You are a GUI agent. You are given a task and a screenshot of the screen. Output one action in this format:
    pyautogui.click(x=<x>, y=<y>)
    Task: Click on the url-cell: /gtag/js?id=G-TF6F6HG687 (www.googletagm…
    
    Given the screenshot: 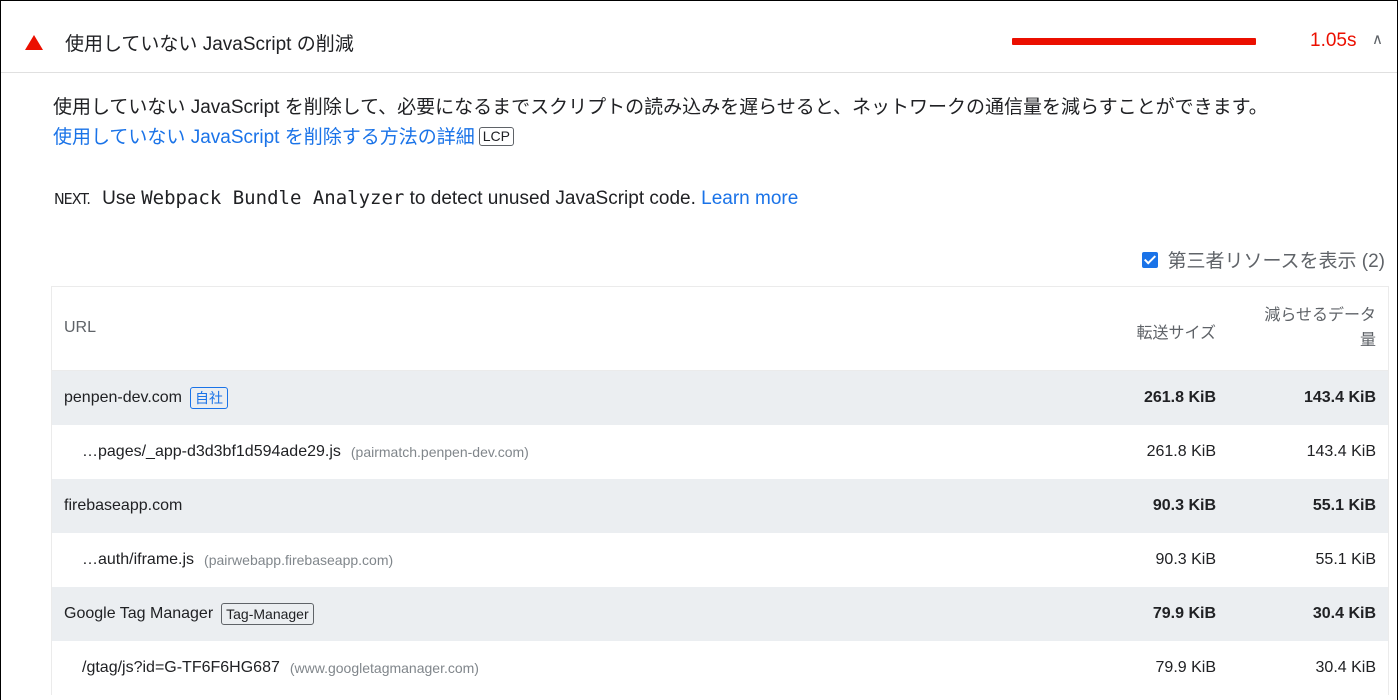 What is the action you would take?
    pyautogui.click(x=280, y=668)
    